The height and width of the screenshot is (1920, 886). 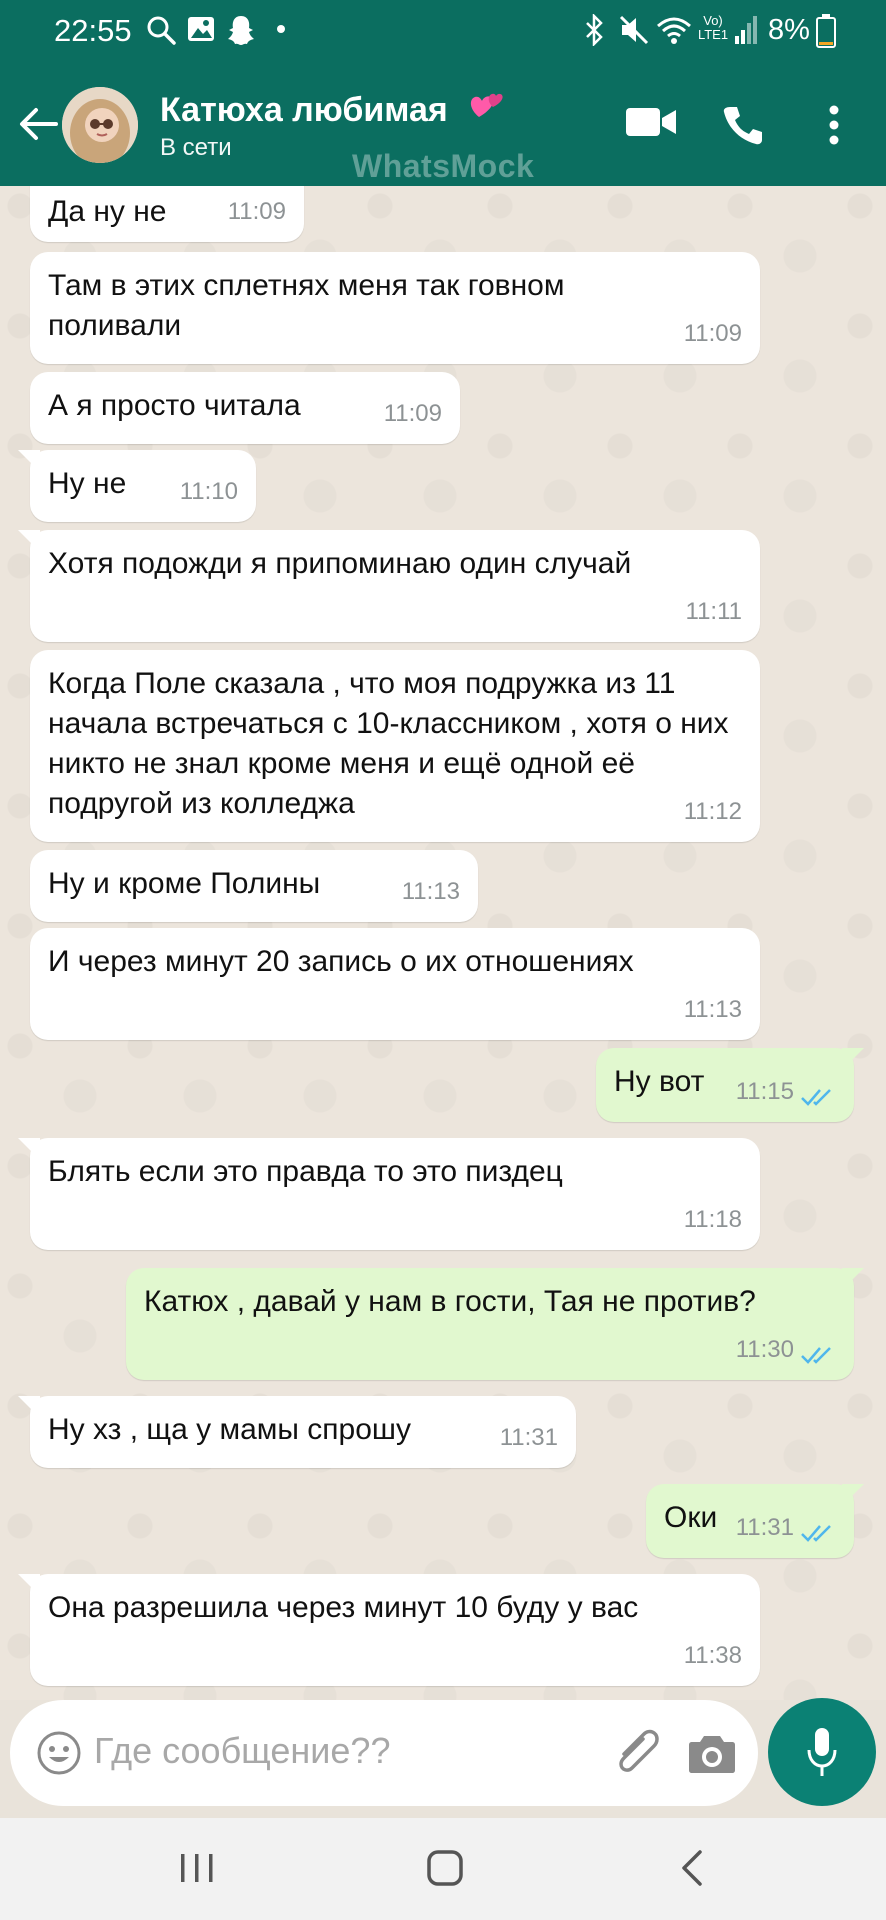 I want to click on contact-status: В сети, so click(x=196, y=147).